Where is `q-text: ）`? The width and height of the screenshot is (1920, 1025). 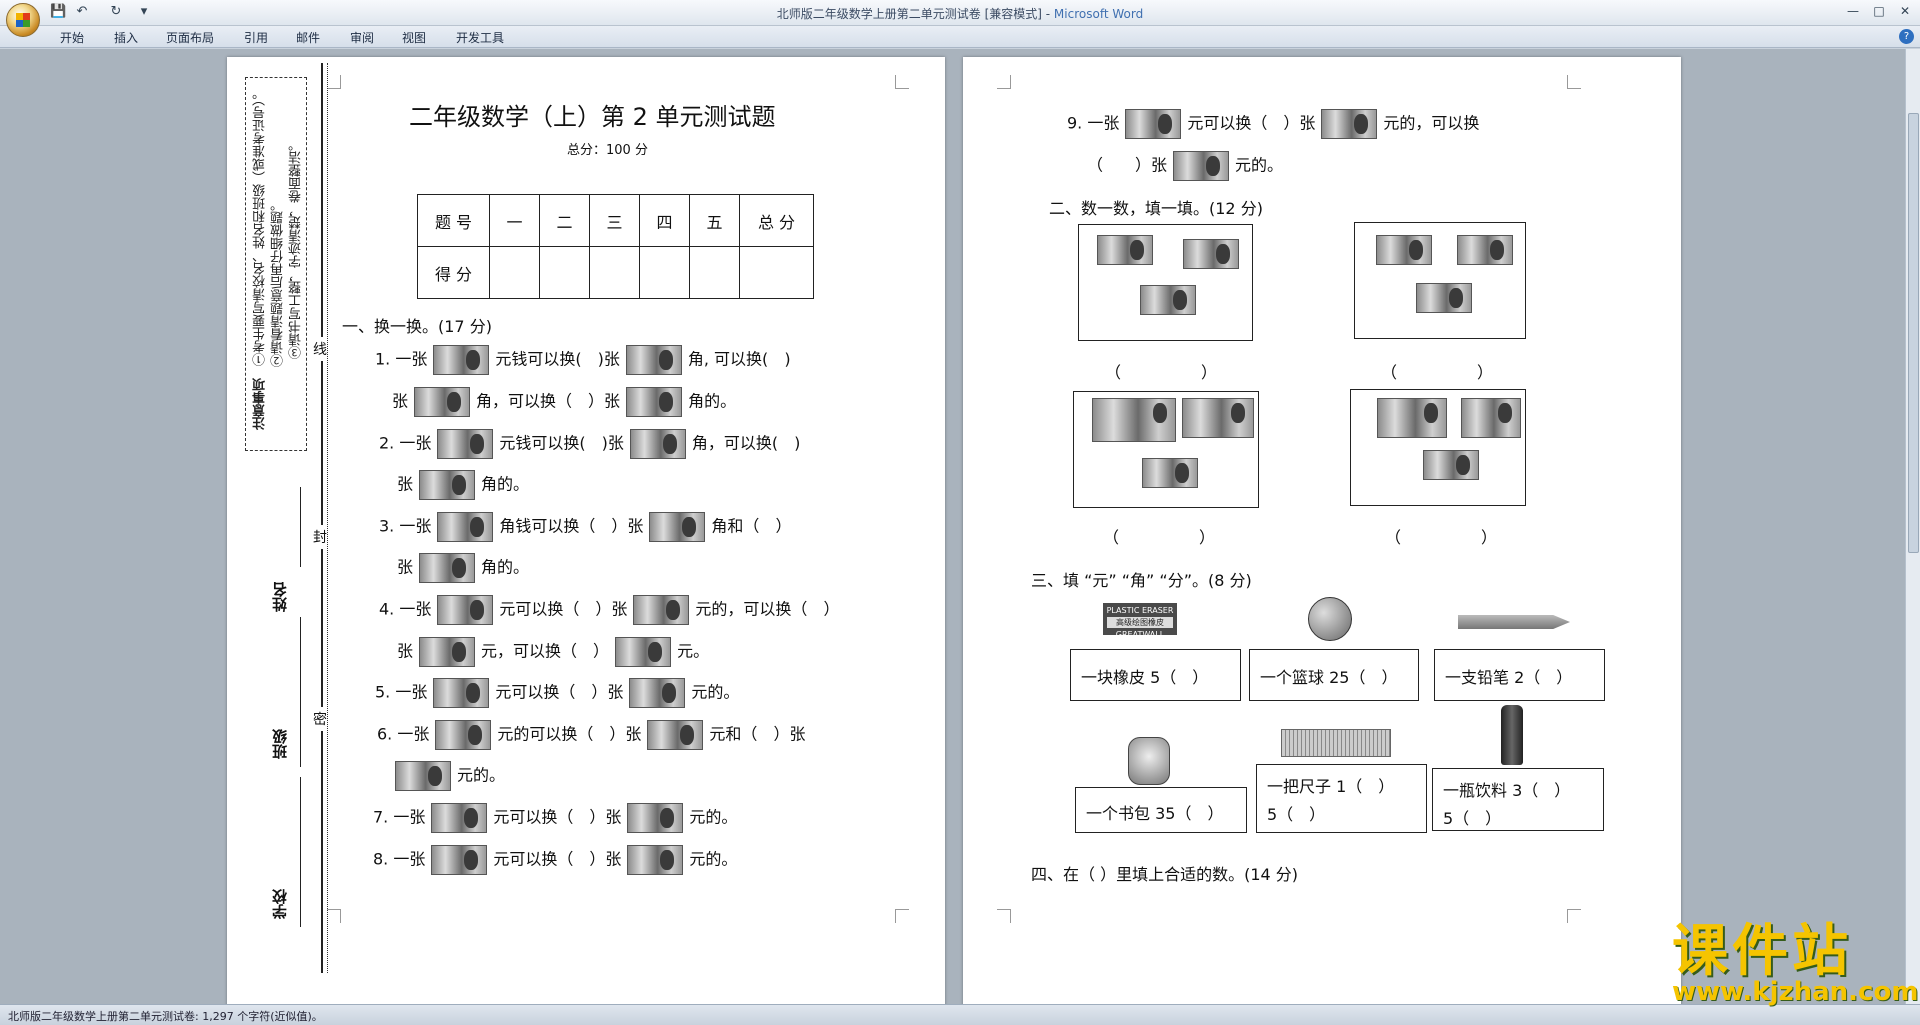
q-text: ） is located at coordinates (601, 651).